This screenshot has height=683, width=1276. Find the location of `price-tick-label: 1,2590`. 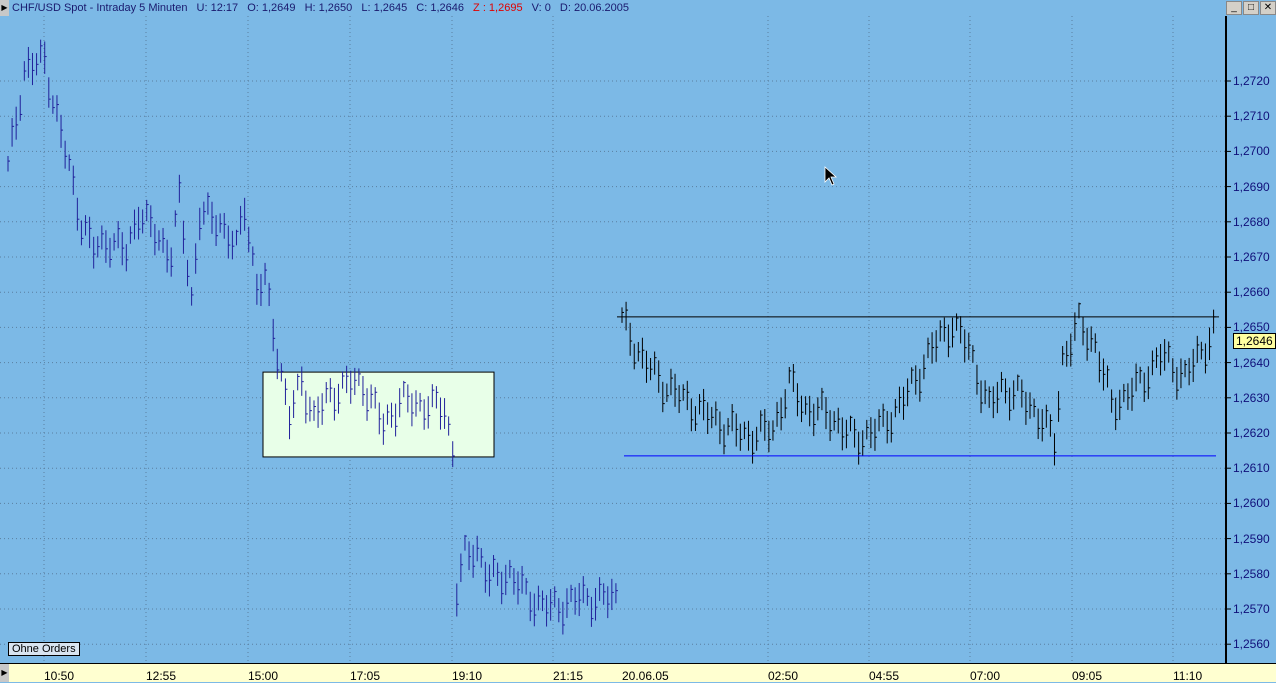

price-tick-label: 1,2590 is located at coordinates (1251, 538).